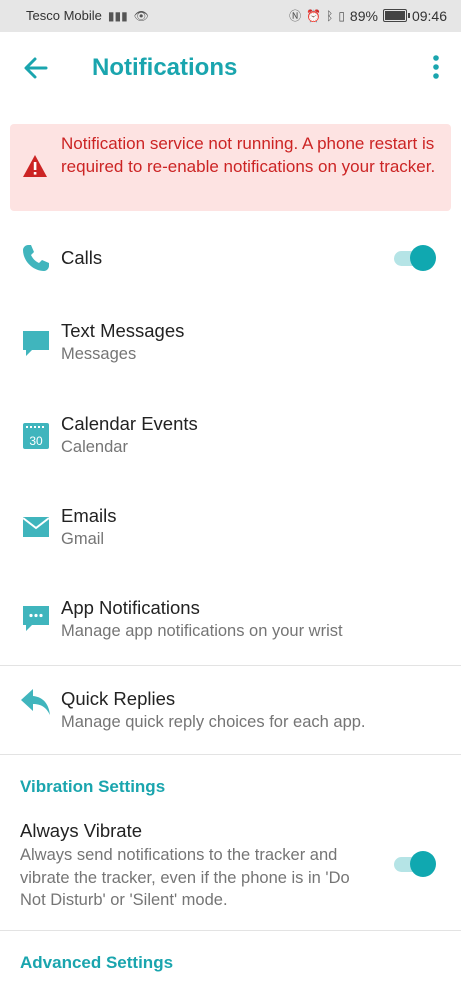 This screenshot has height=999, width=461. What do you see at coordinates (123, 330) in the screenshot?
I see `text-messages-label: Text Messages` at bounding box center [123, 330].